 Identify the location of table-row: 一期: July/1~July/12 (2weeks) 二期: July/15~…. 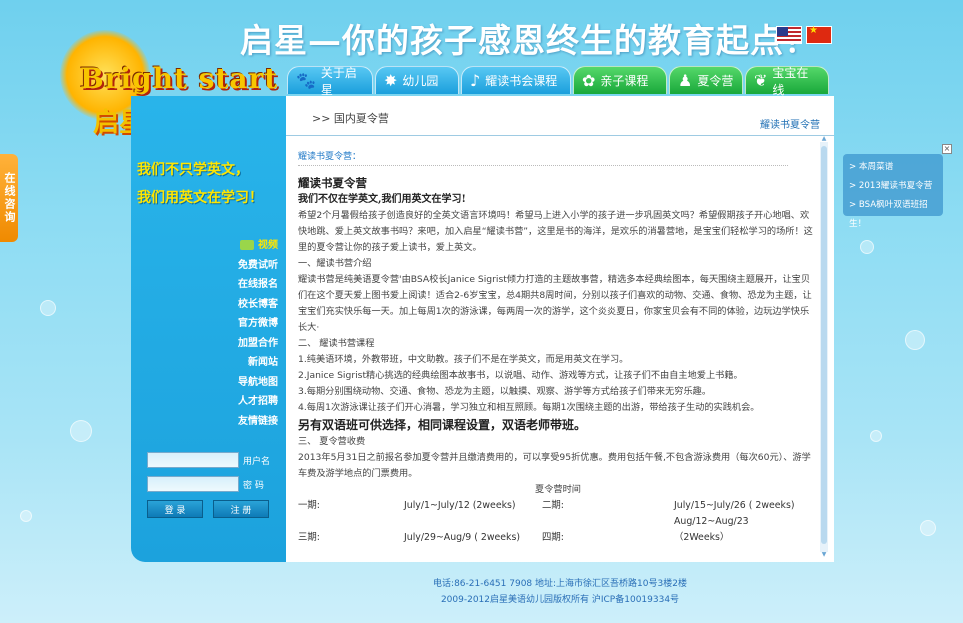
(558, 506).